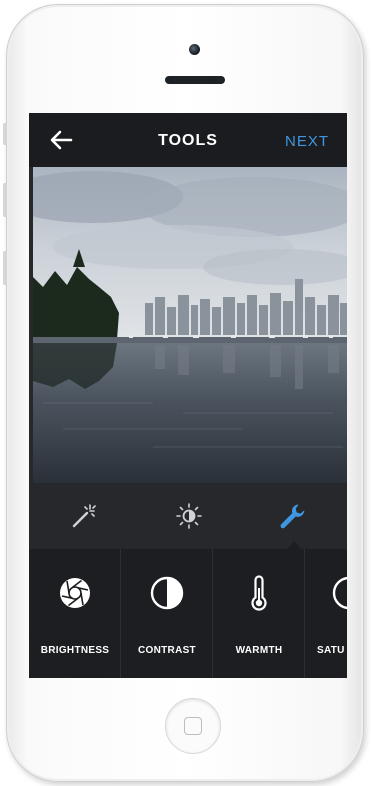  I want to click on tool-tabs-bar, so click(188, 516).